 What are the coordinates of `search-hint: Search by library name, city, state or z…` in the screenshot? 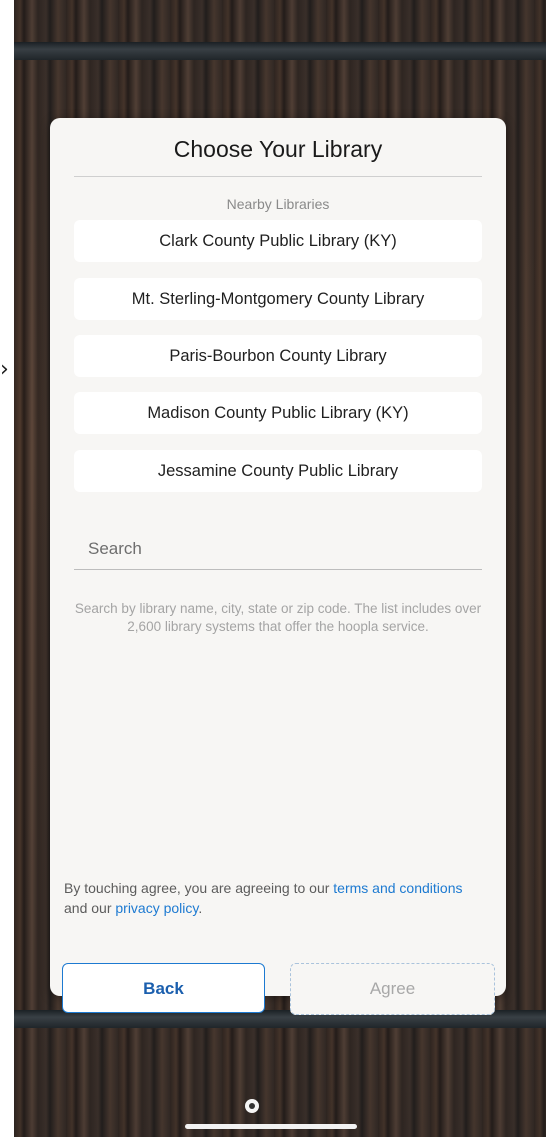 It's located at (278, 617).